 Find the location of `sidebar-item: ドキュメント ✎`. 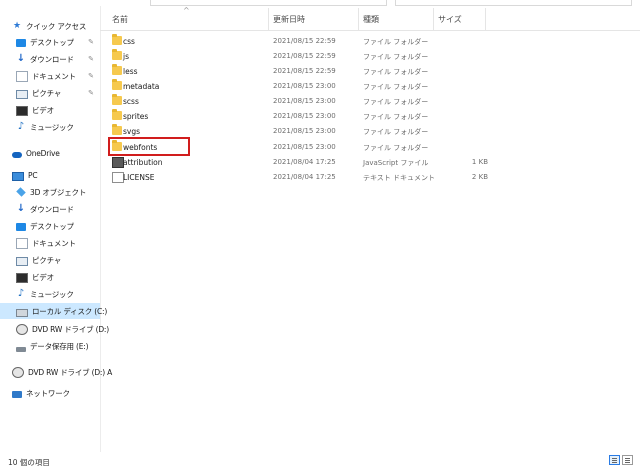

sidebar-item: ドキュメント ✎ is located at coordinates (50, 76).